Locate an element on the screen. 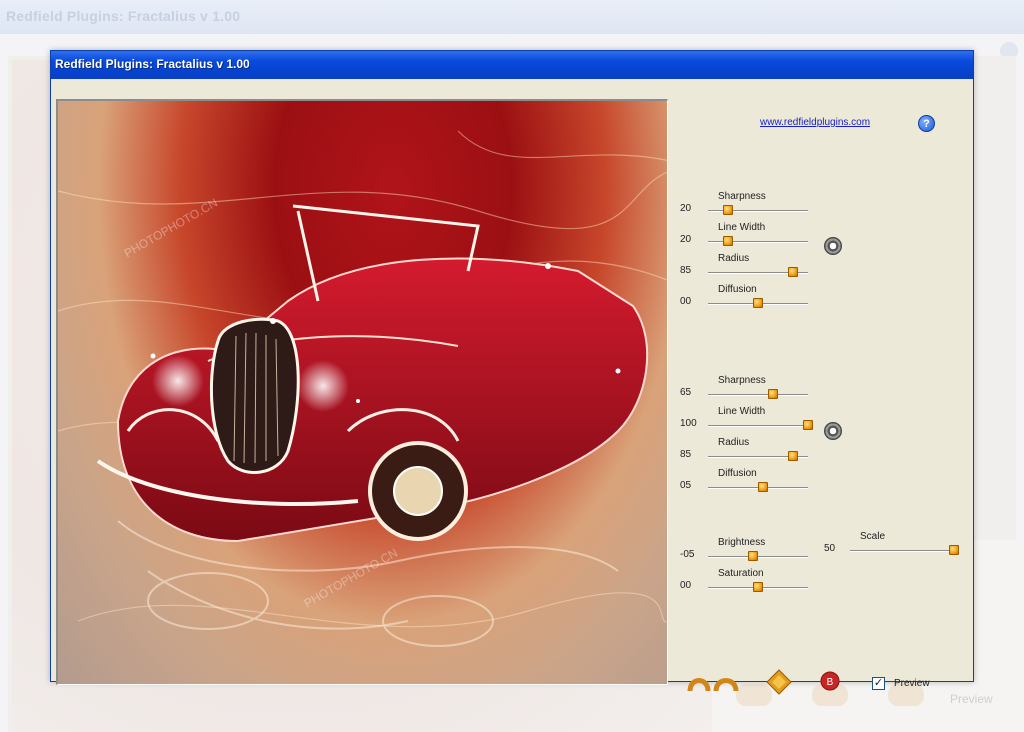 The width and height of the screenshot is (1024, 732). website-link: www.redfieldplugins.com is located at coordinates (815, 122).